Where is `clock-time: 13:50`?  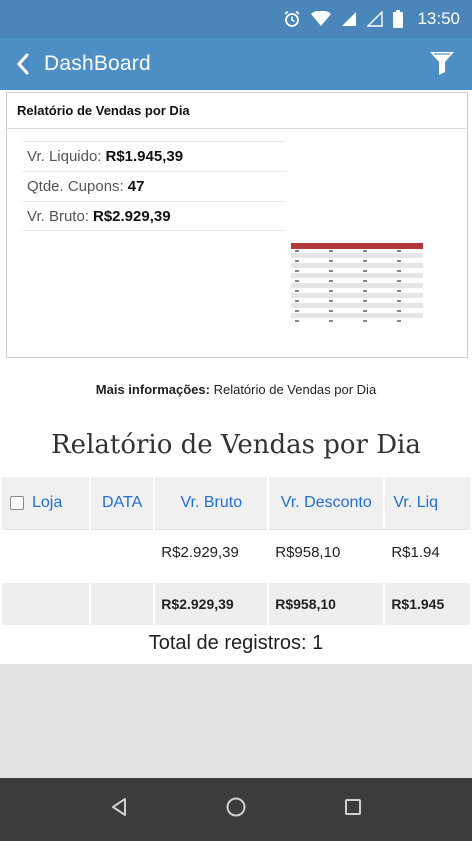
clock-time: 13:50 is located at coordinates (438, 18).